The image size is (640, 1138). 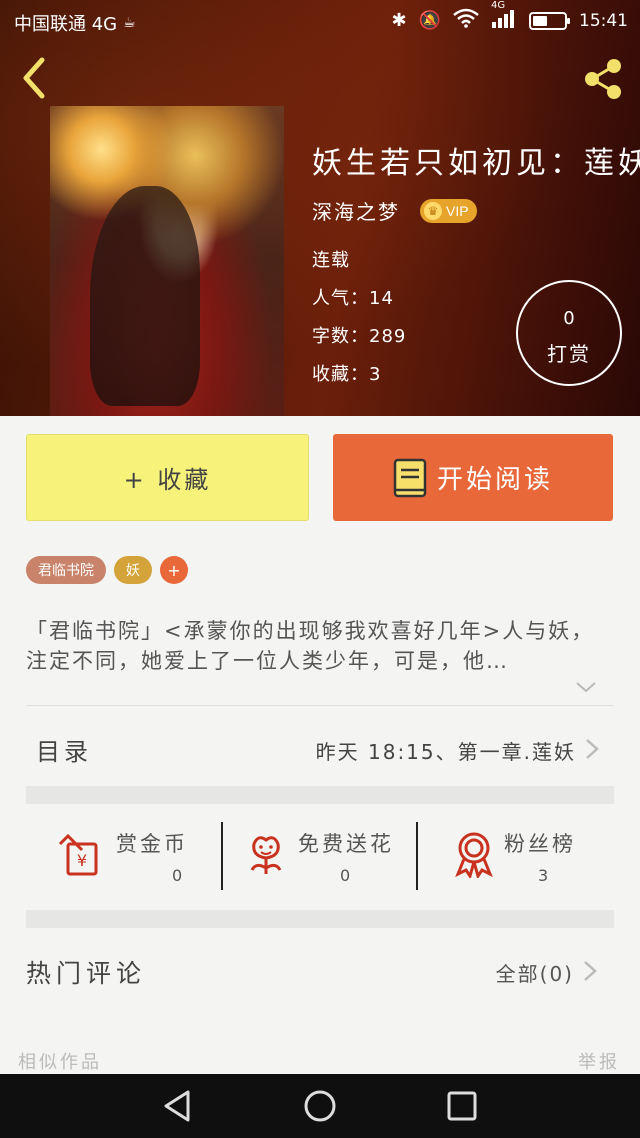 I want to click on system-nav-bar, so click(x=320, y=1106).